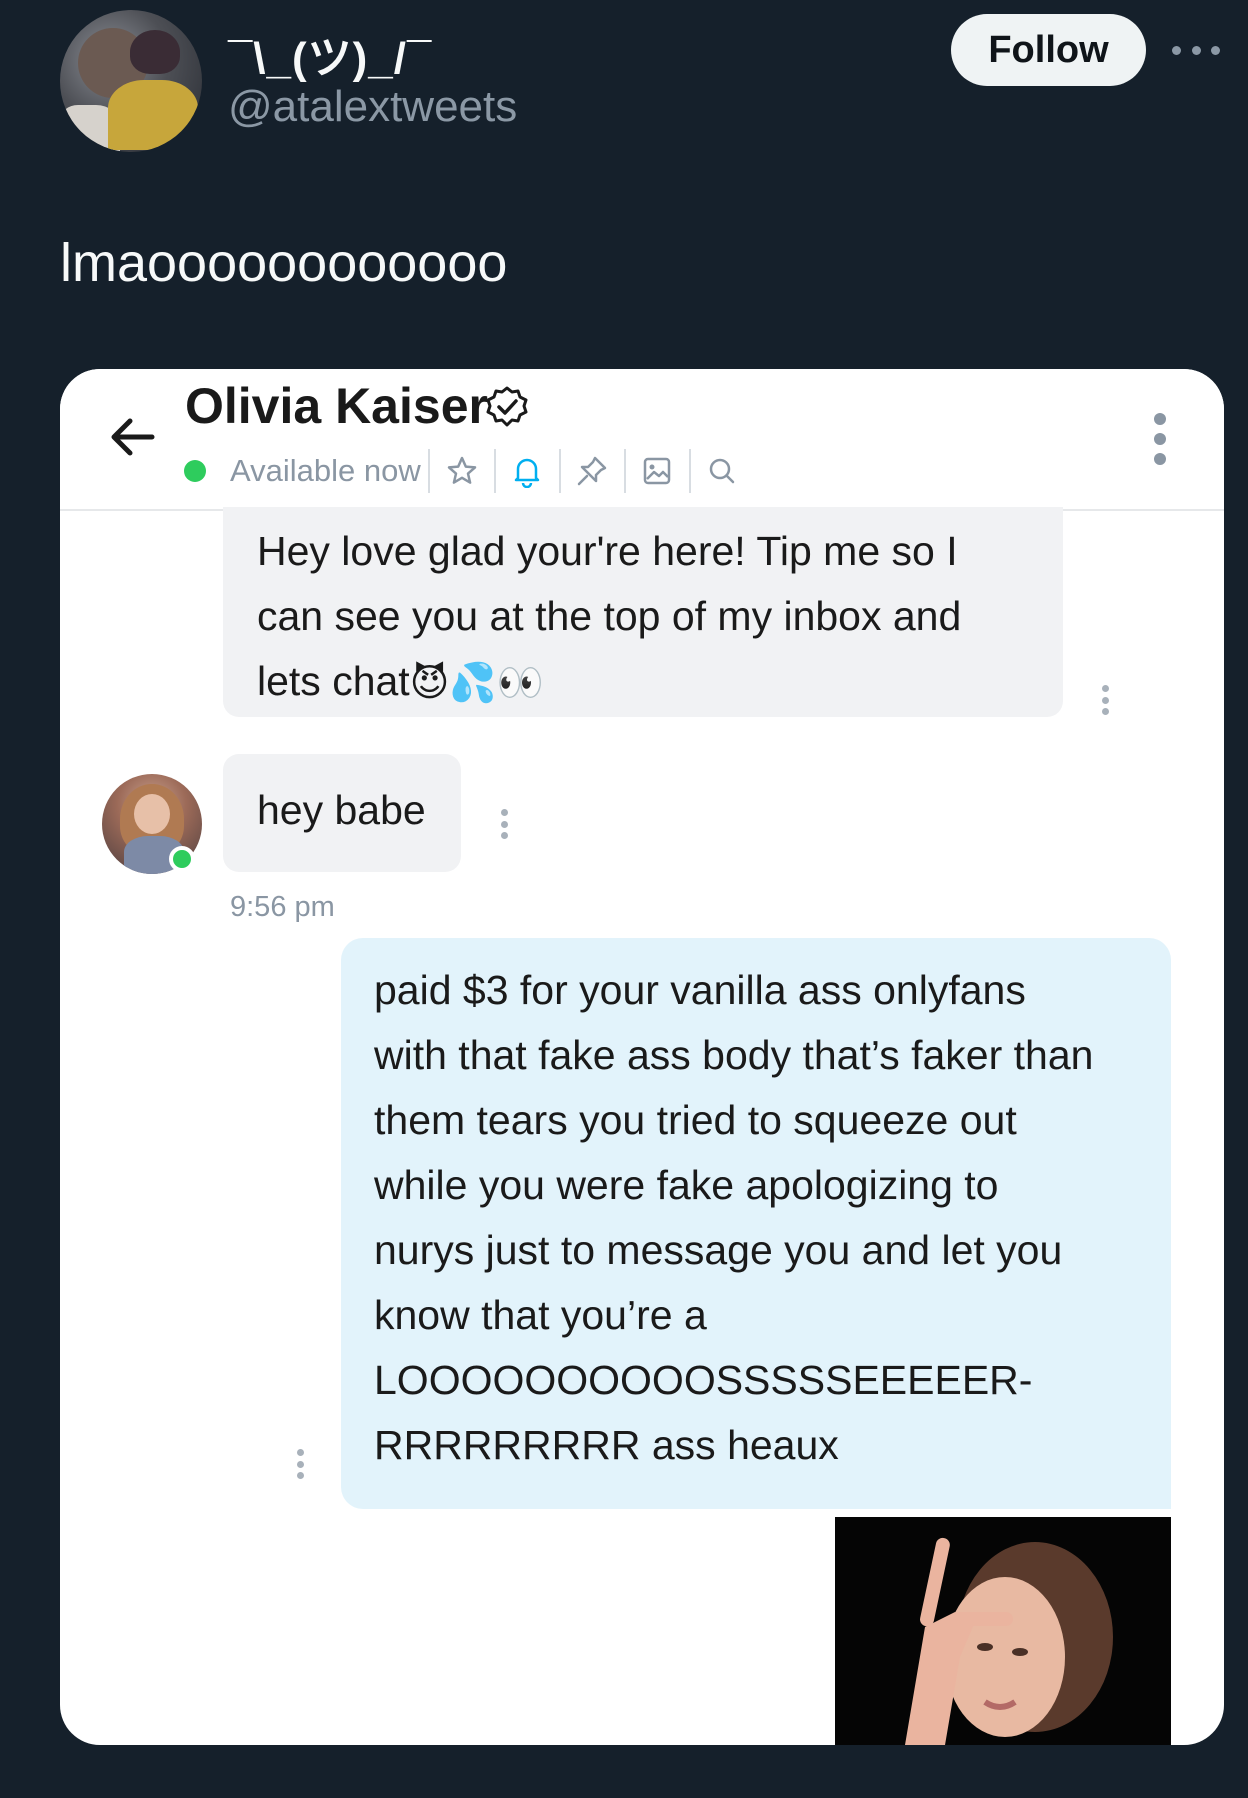 This screenshot has height=1798, width=1248. What do you see at coordinates (131, 81) in the screenshot?
I see `author-avatar` at bounding box center [131, 81].